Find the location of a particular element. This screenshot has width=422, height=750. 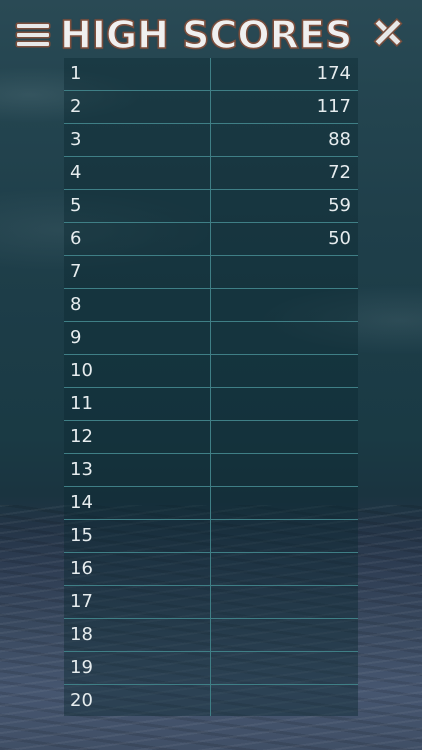

rank-cell: 4 is located at coordinates (76, 172).